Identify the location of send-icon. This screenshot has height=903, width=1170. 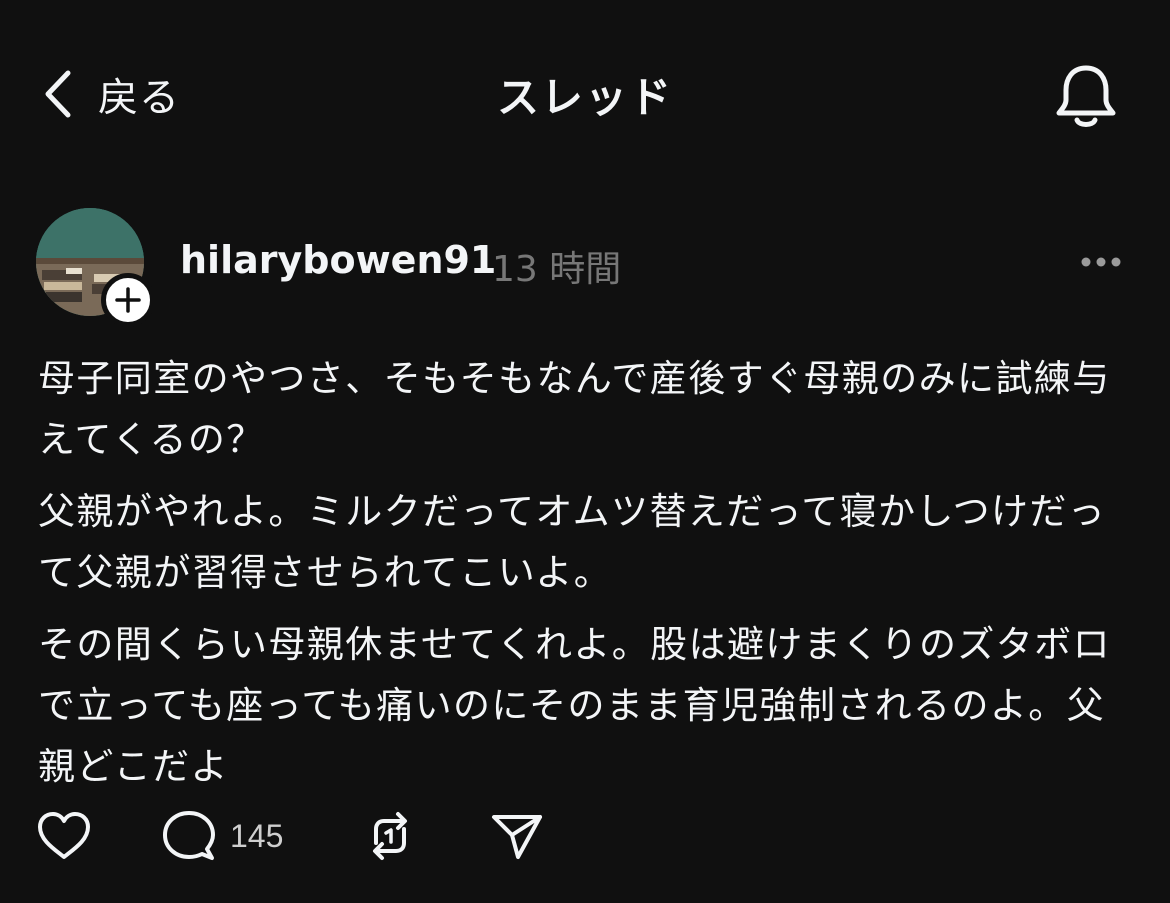
(517, 836).